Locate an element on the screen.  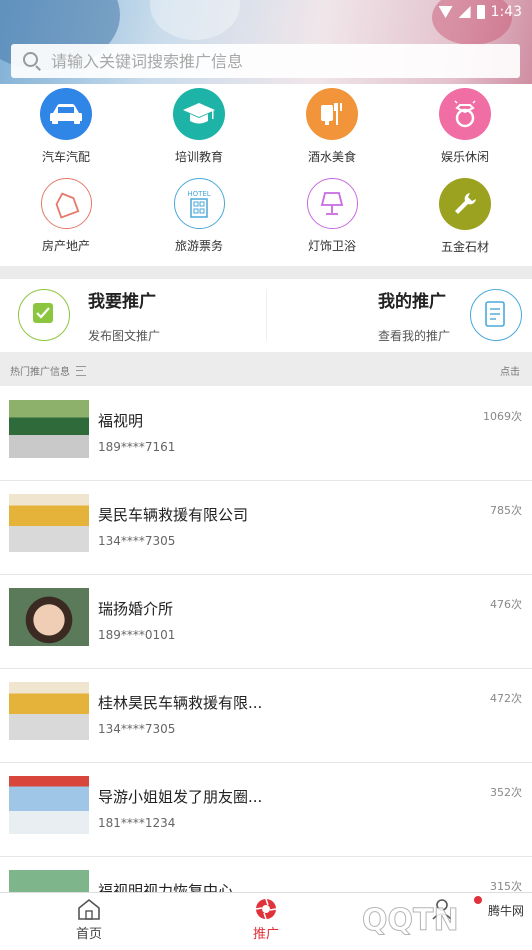
listing-views: 785次 is located at coordinates (506, 510).